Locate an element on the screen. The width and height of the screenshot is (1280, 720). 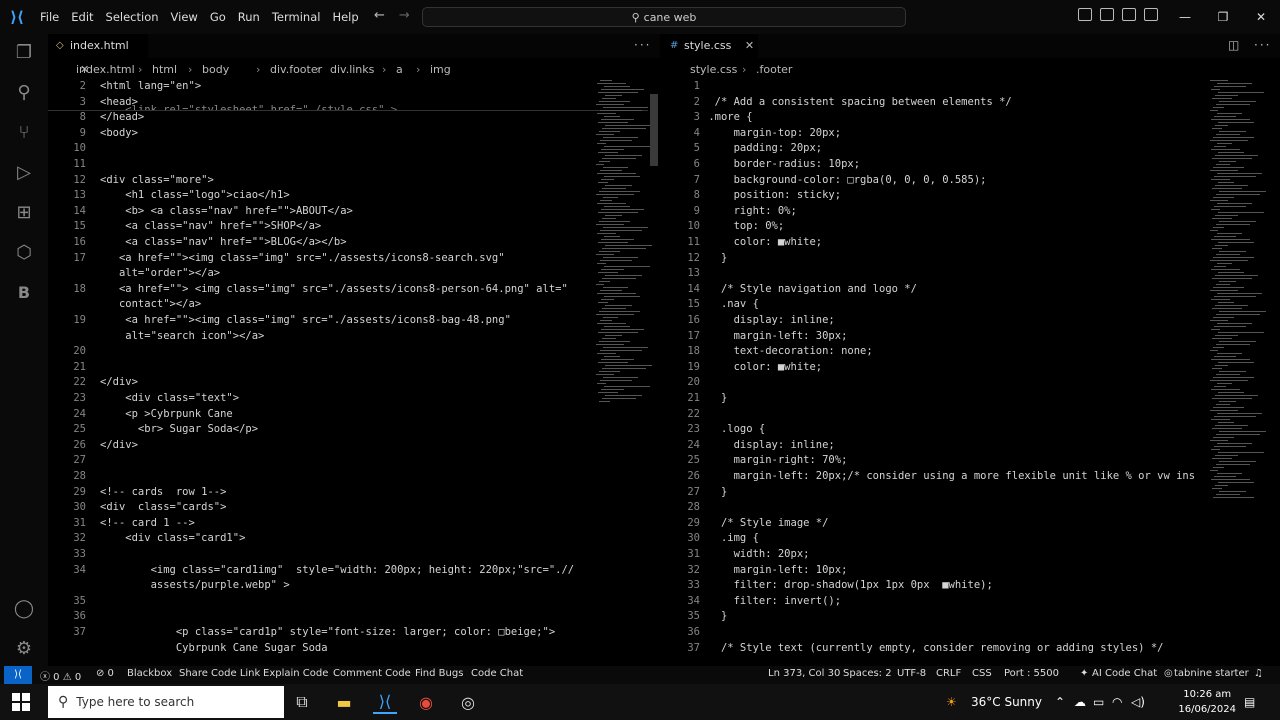
code-line: .logo { is located at coordinates (733, 429).